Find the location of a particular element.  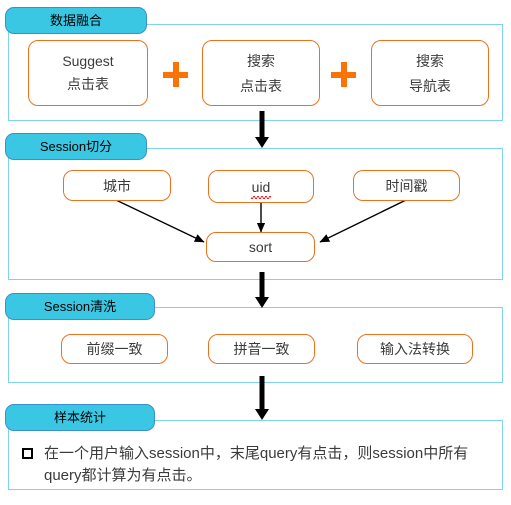

node-line-1: 拼音一致 is located at coordinates (261, 349).